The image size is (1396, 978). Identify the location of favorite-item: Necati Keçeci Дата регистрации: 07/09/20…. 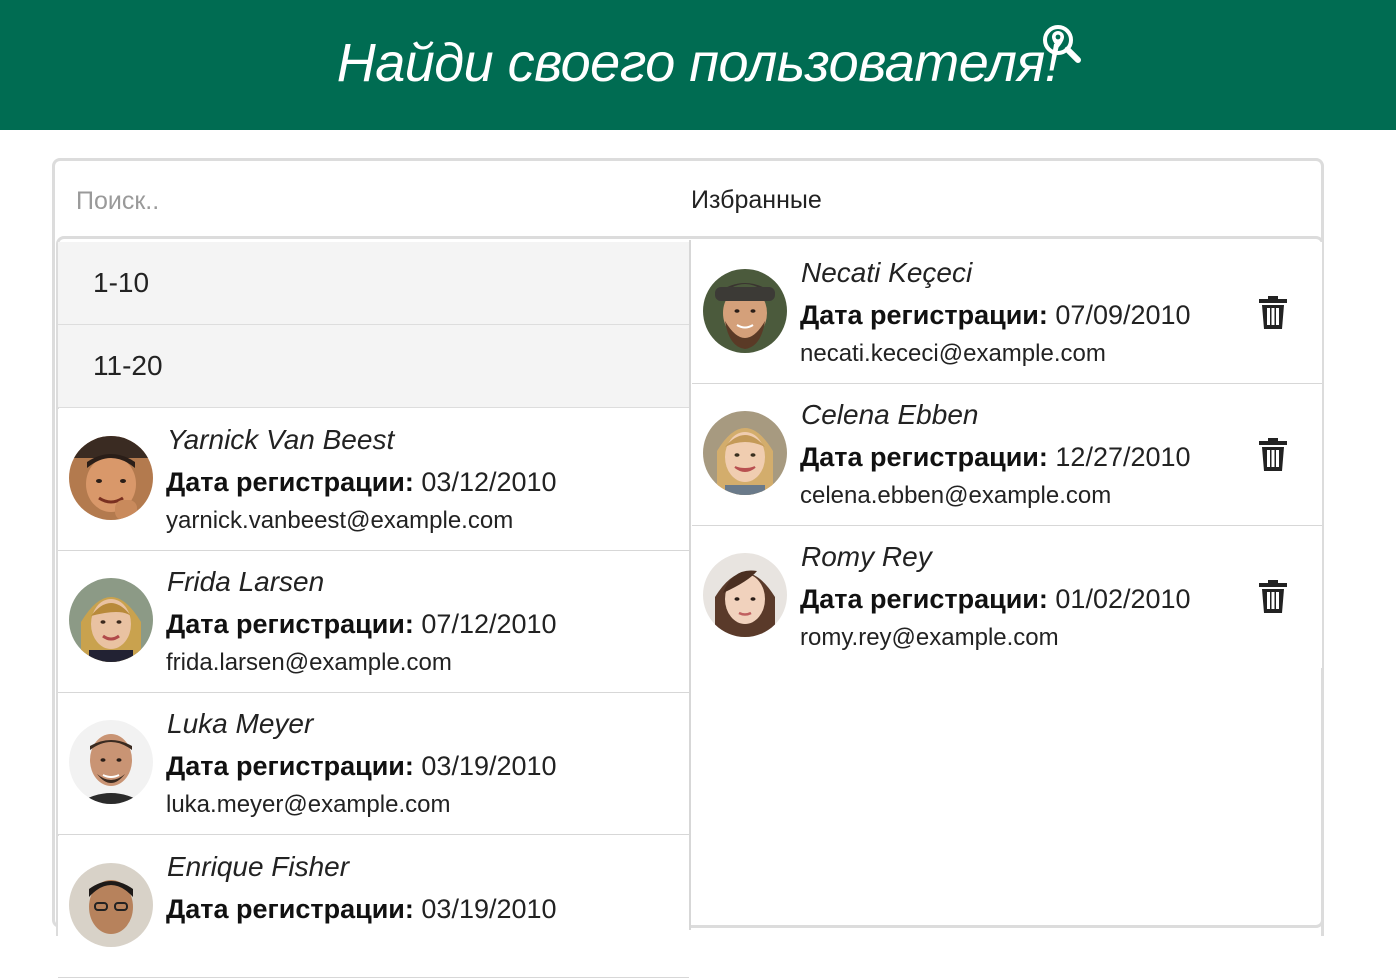
(1007, 313).